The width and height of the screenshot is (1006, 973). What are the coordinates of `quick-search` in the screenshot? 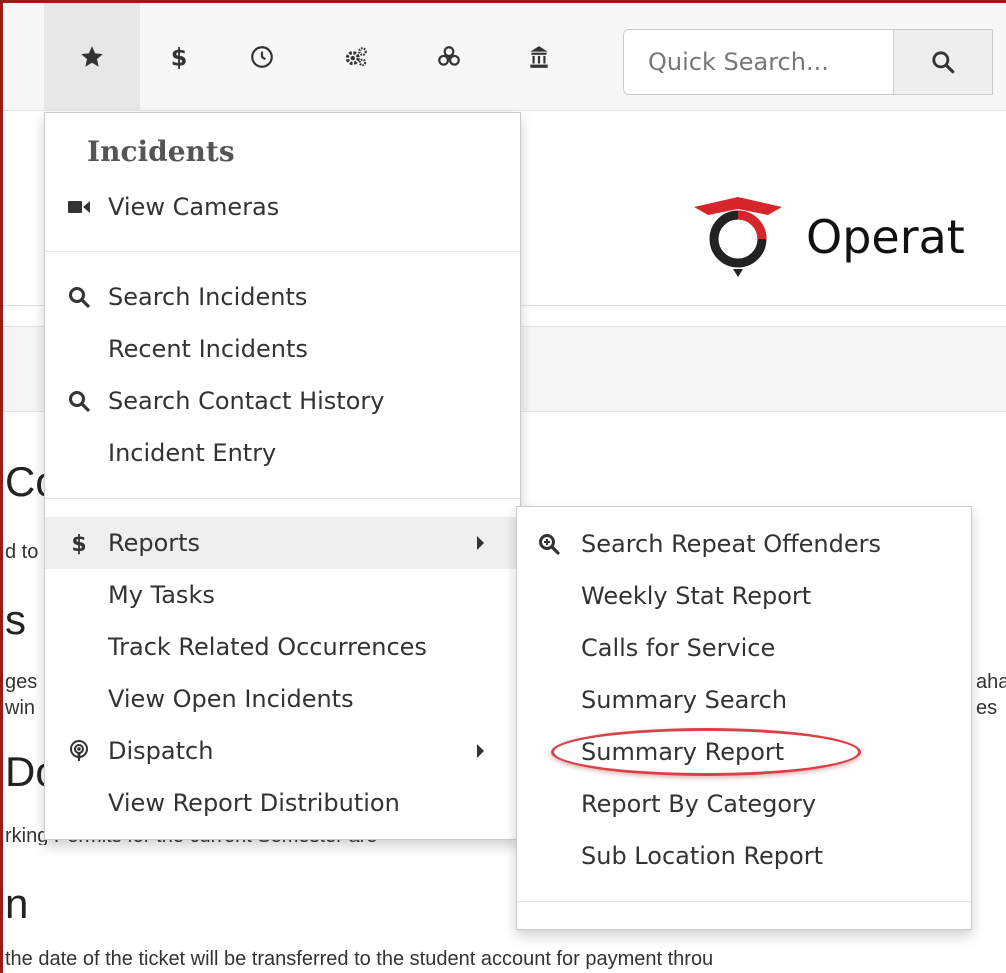 It's located at (813, 62).